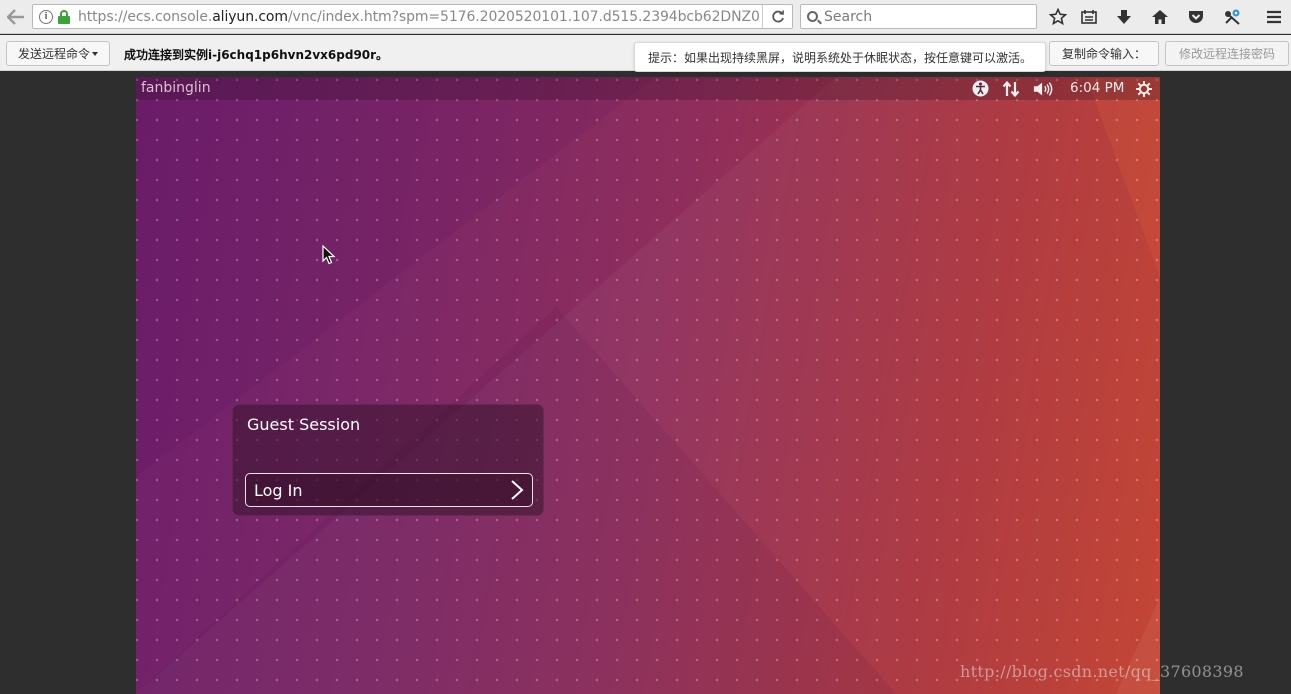 Image resolution: width=1291 pixels, height=694 pixels. I want to click on search-input, so click(924, 16).